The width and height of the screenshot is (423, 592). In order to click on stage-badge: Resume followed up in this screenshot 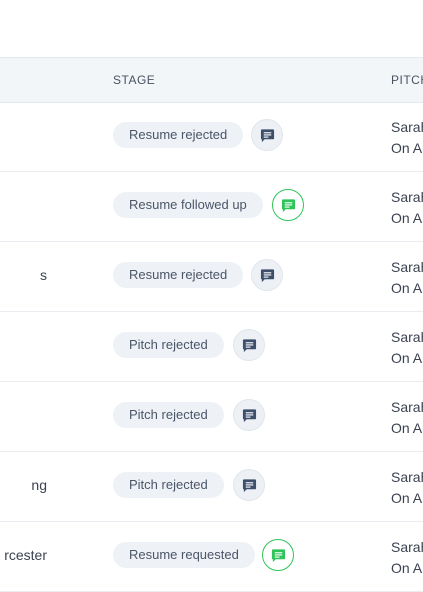, I will do `click(188, 205)`.